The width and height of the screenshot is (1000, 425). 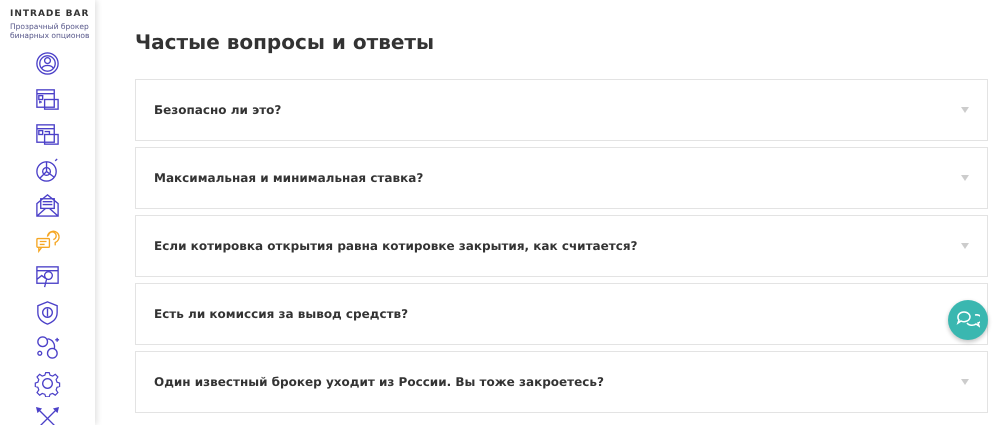 What do you see at coordinates (285, 42) in the screenshot?
I see `page-title: Частые вопросы и ответы` at bounding box center [285, 42].